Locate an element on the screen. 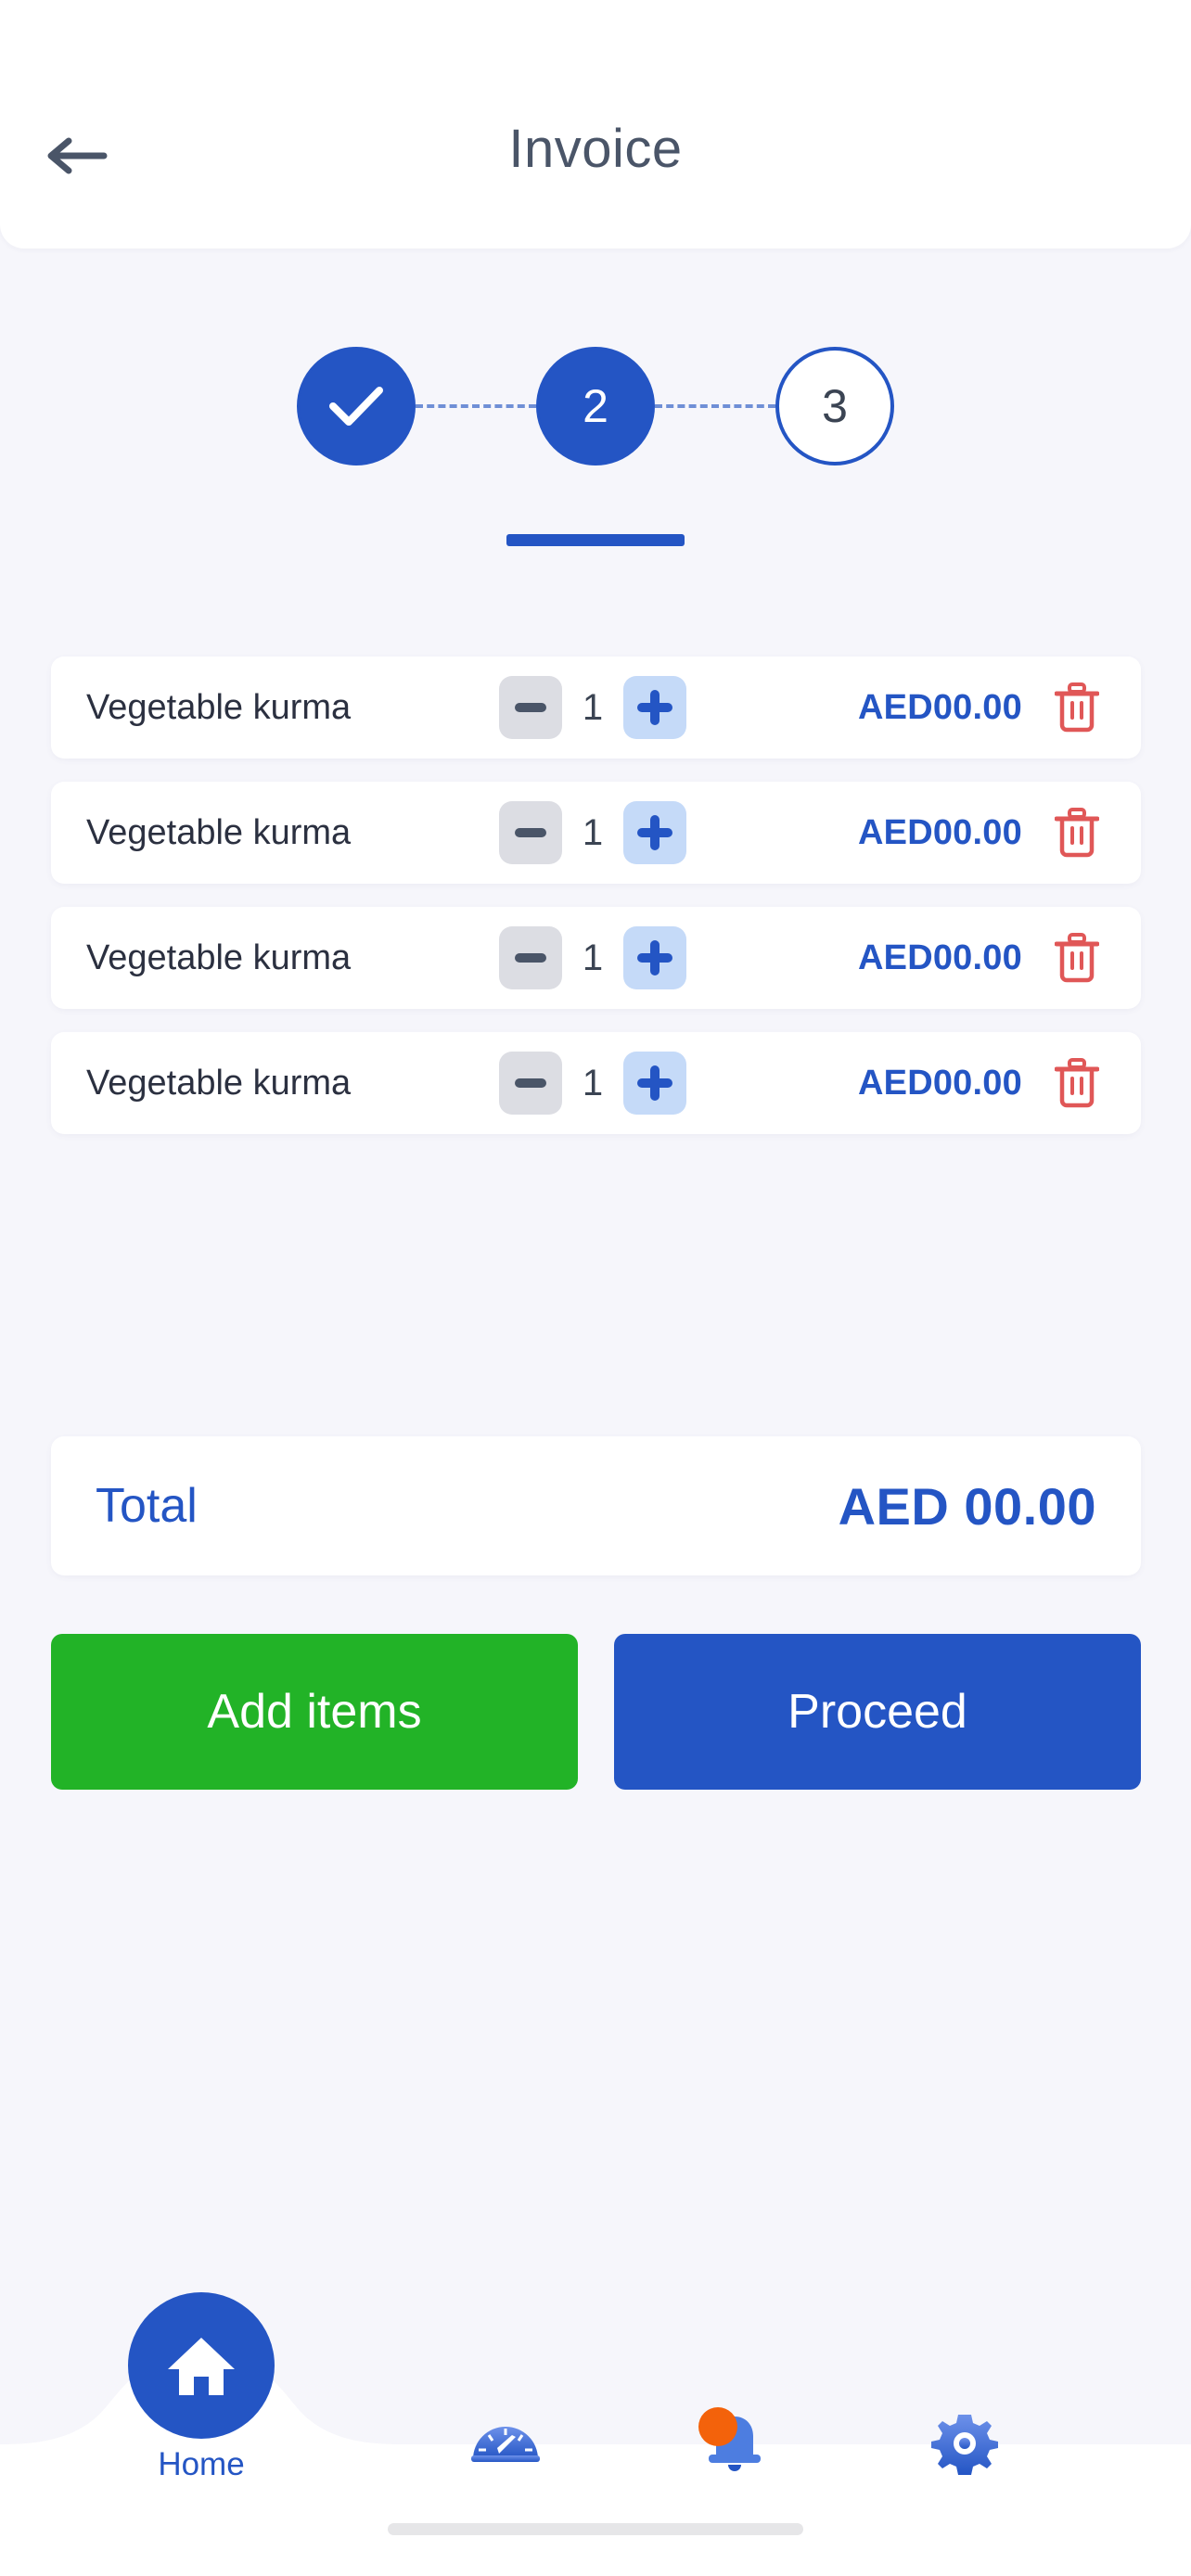 Image resolution: width=1191 pixels, height=2576 pixels. page-title: Invoice is located at coordinates (595, 149).